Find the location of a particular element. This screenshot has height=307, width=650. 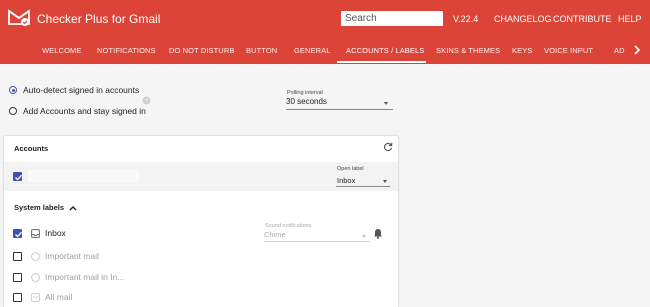

tab-accounts-labels: ACCOUNTS / LABELS is located at coordinates (385, 50).